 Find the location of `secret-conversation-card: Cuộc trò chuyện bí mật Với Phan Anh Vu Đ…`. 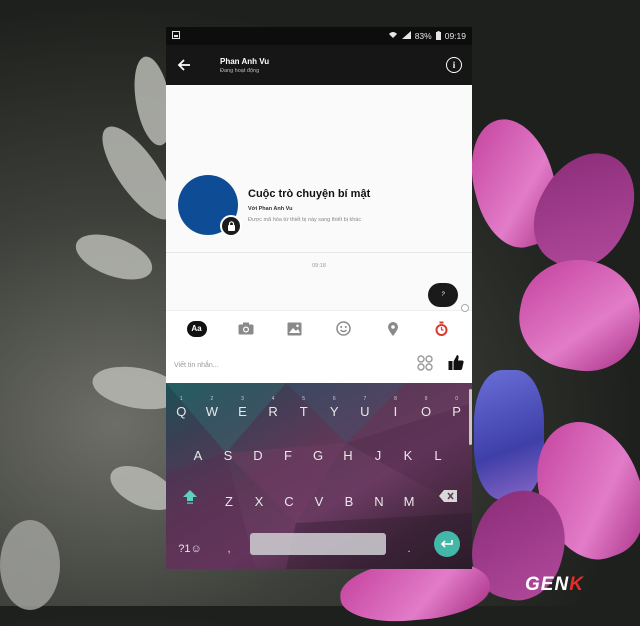

secret-conversation-card: Cuộc trò chuyện bí mật Với Phan Anh Vu Đ… is located at coordinates (274, 206).